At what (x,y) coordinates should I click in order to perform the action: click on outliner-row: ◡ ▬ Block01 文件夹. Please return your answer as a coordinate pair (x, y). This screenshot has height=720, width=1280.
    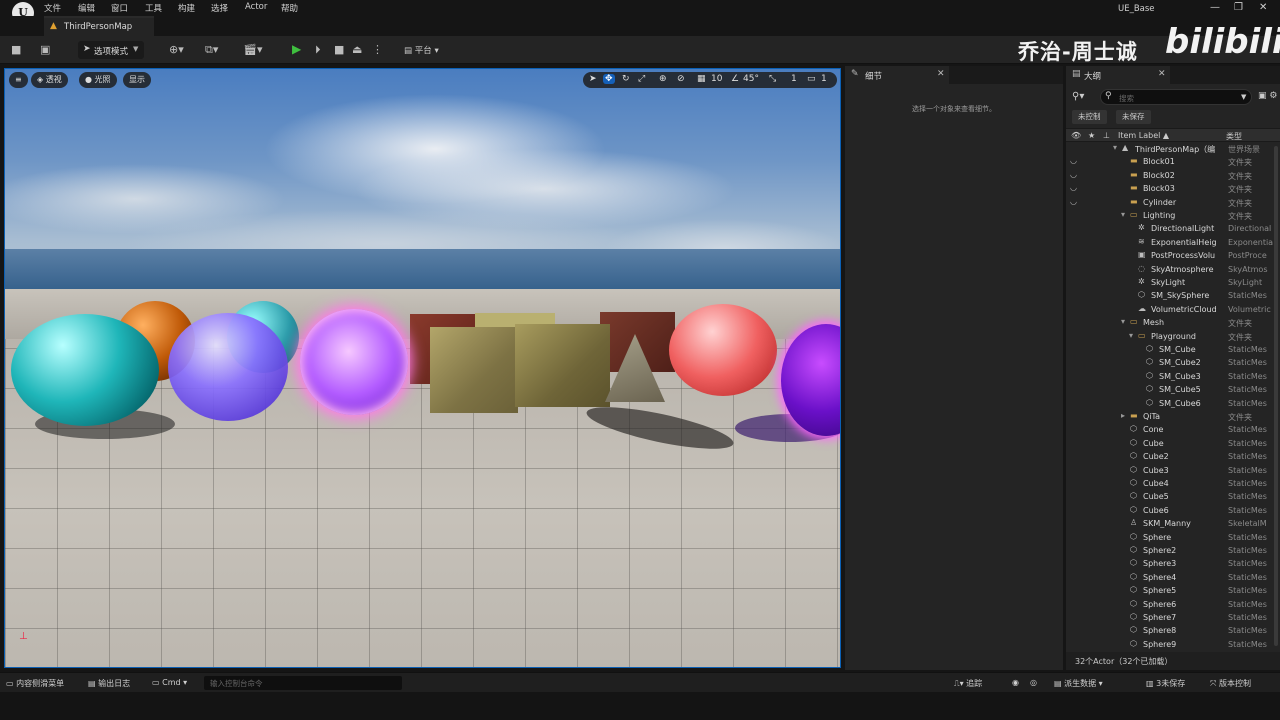
    Looking at the image, I should click on (1170, 162).